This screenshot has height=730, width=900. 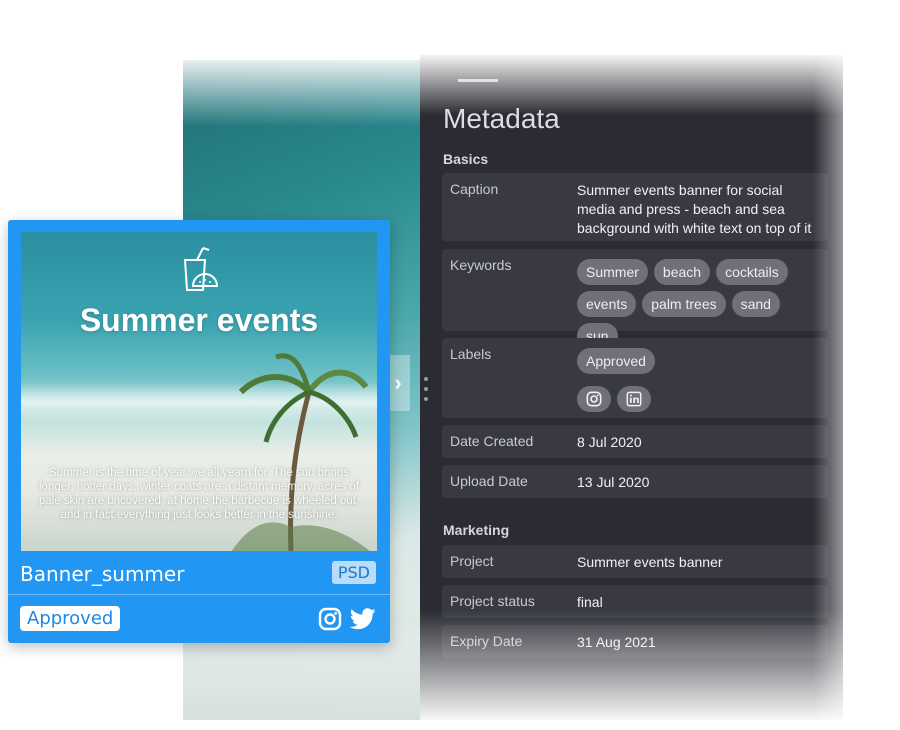 I want to click on section-basics: Basics, so click(x=466, y=159).